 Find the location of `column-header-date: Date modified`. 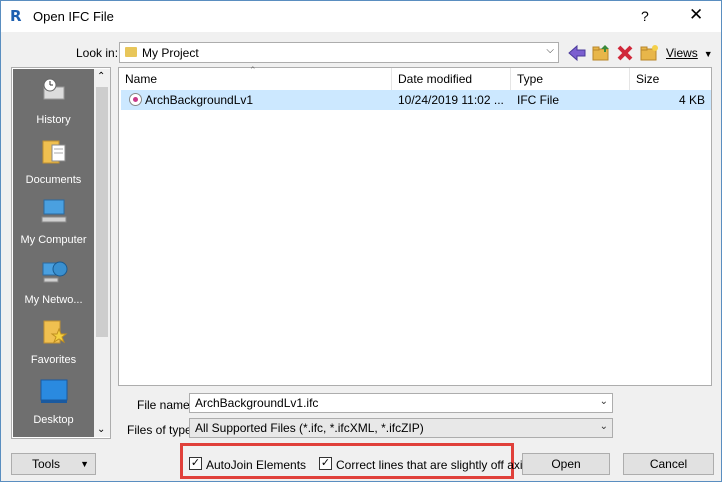

column-header-date: Date modified is located at coordinates (451, 79).